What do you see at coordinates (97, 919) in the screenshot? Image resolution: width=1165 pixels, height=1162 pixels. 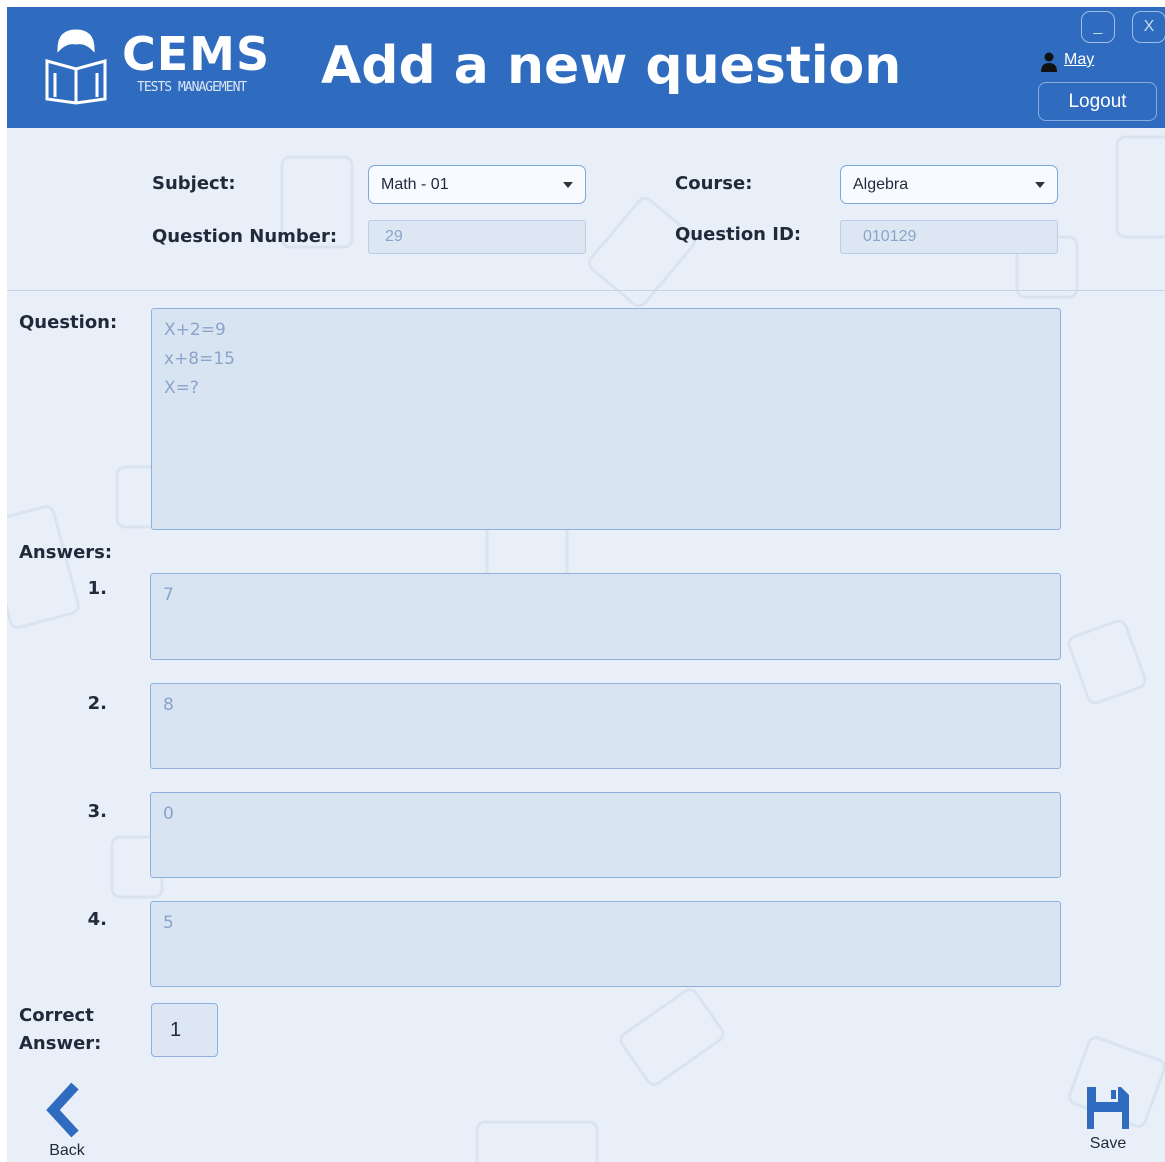 I see `answer-4-number: 4.` at bounding box center [97, 919].